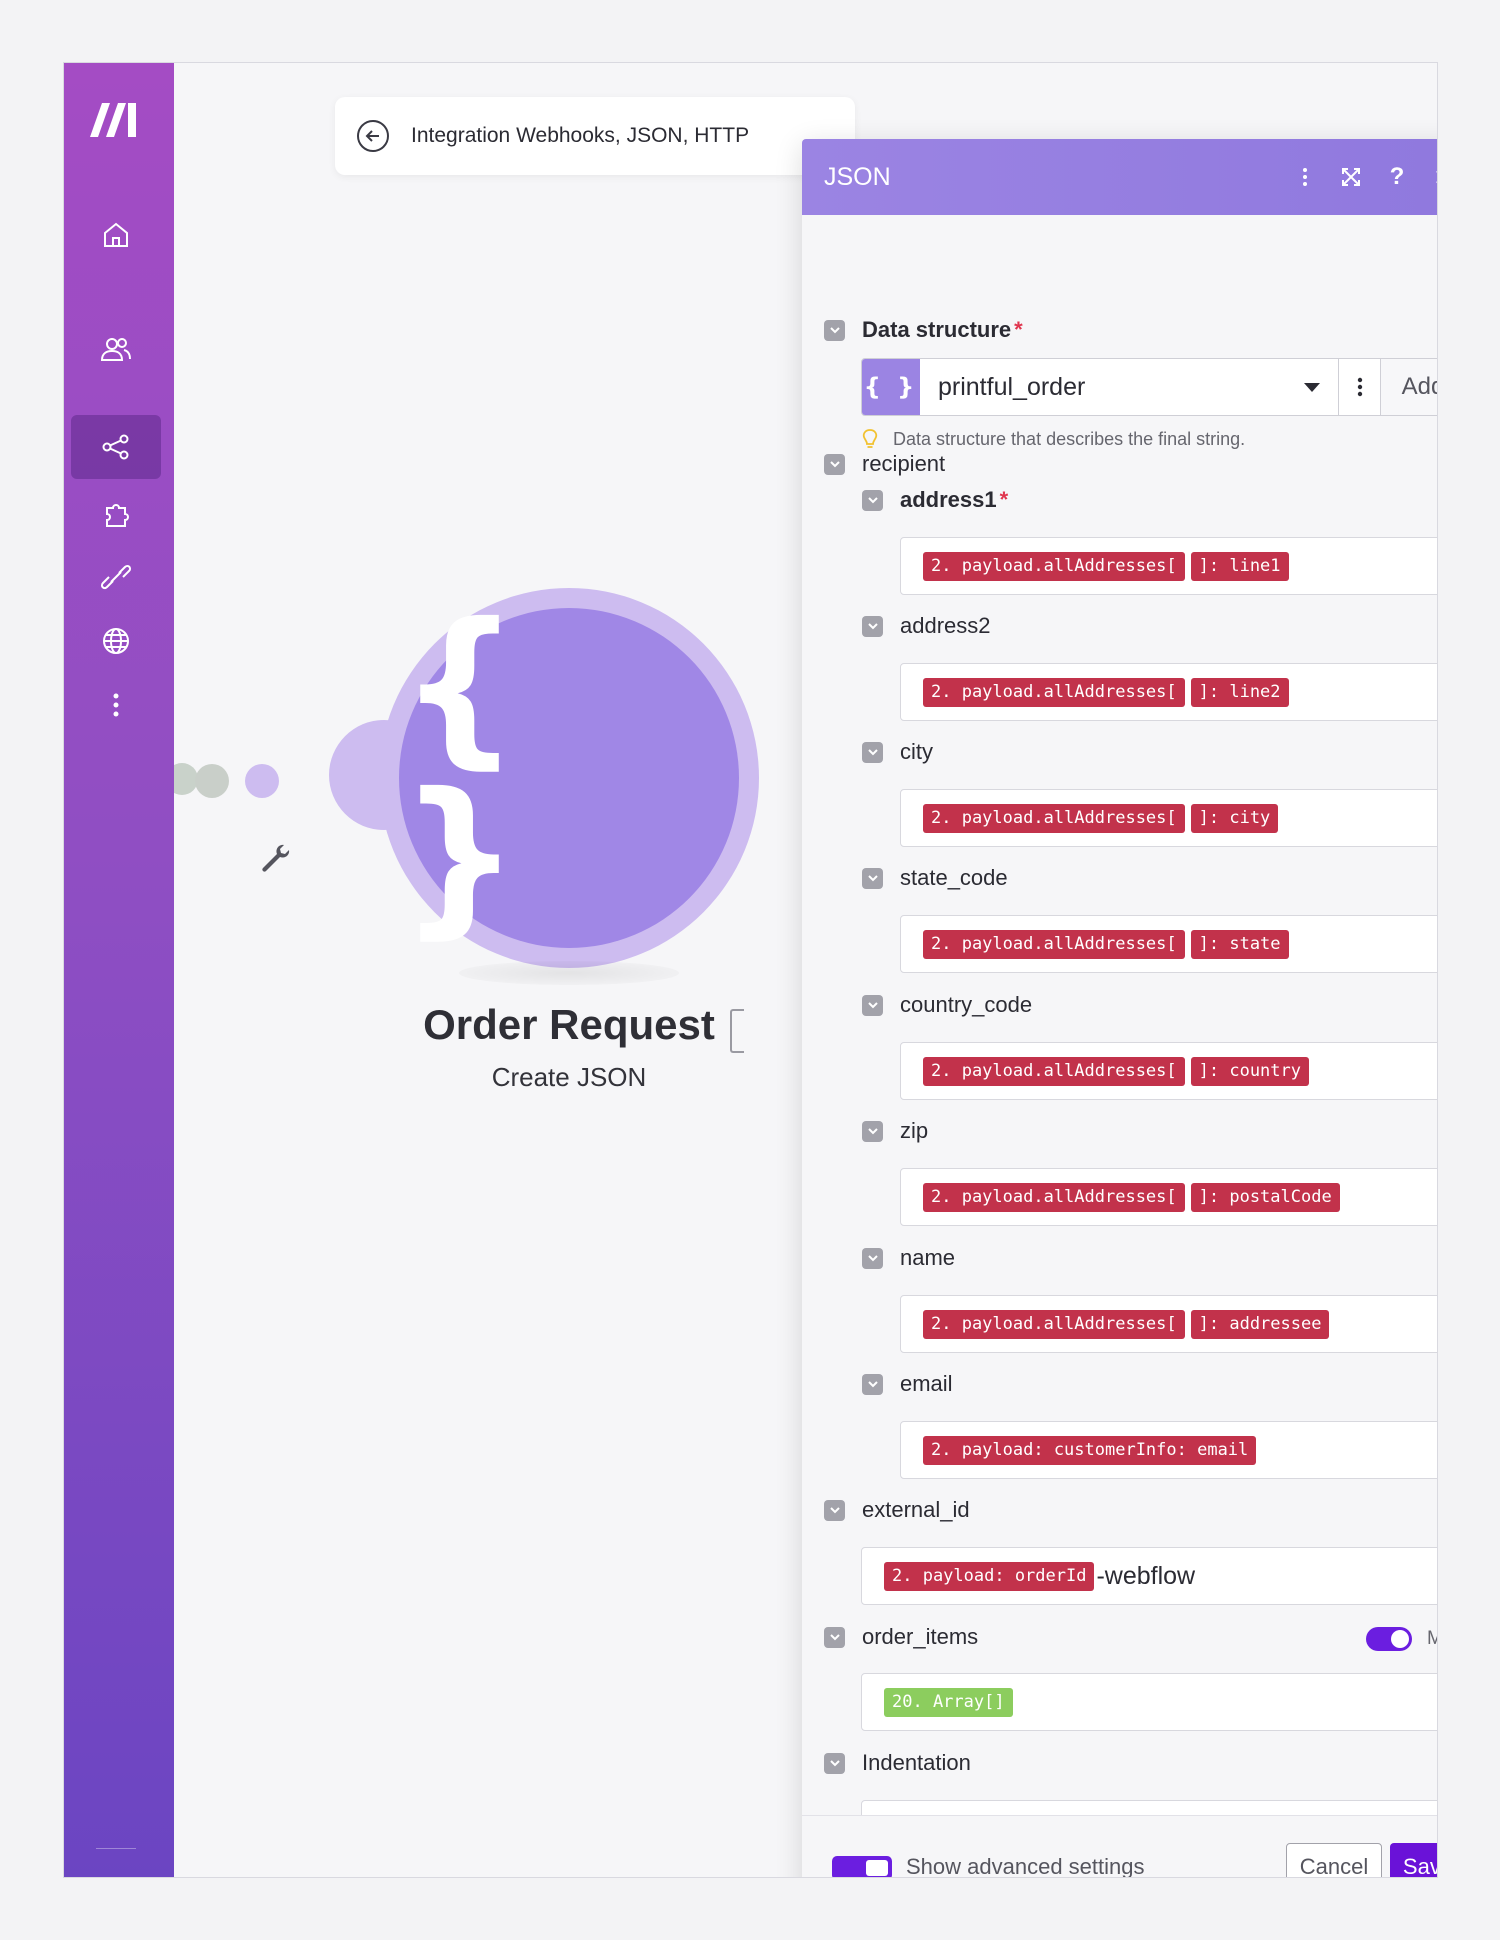 The width and height of the screenshot is (1500, 1940). Describe the element at coordinates (276, 859) in the screenshot. I see `wrench-icon` at that location.